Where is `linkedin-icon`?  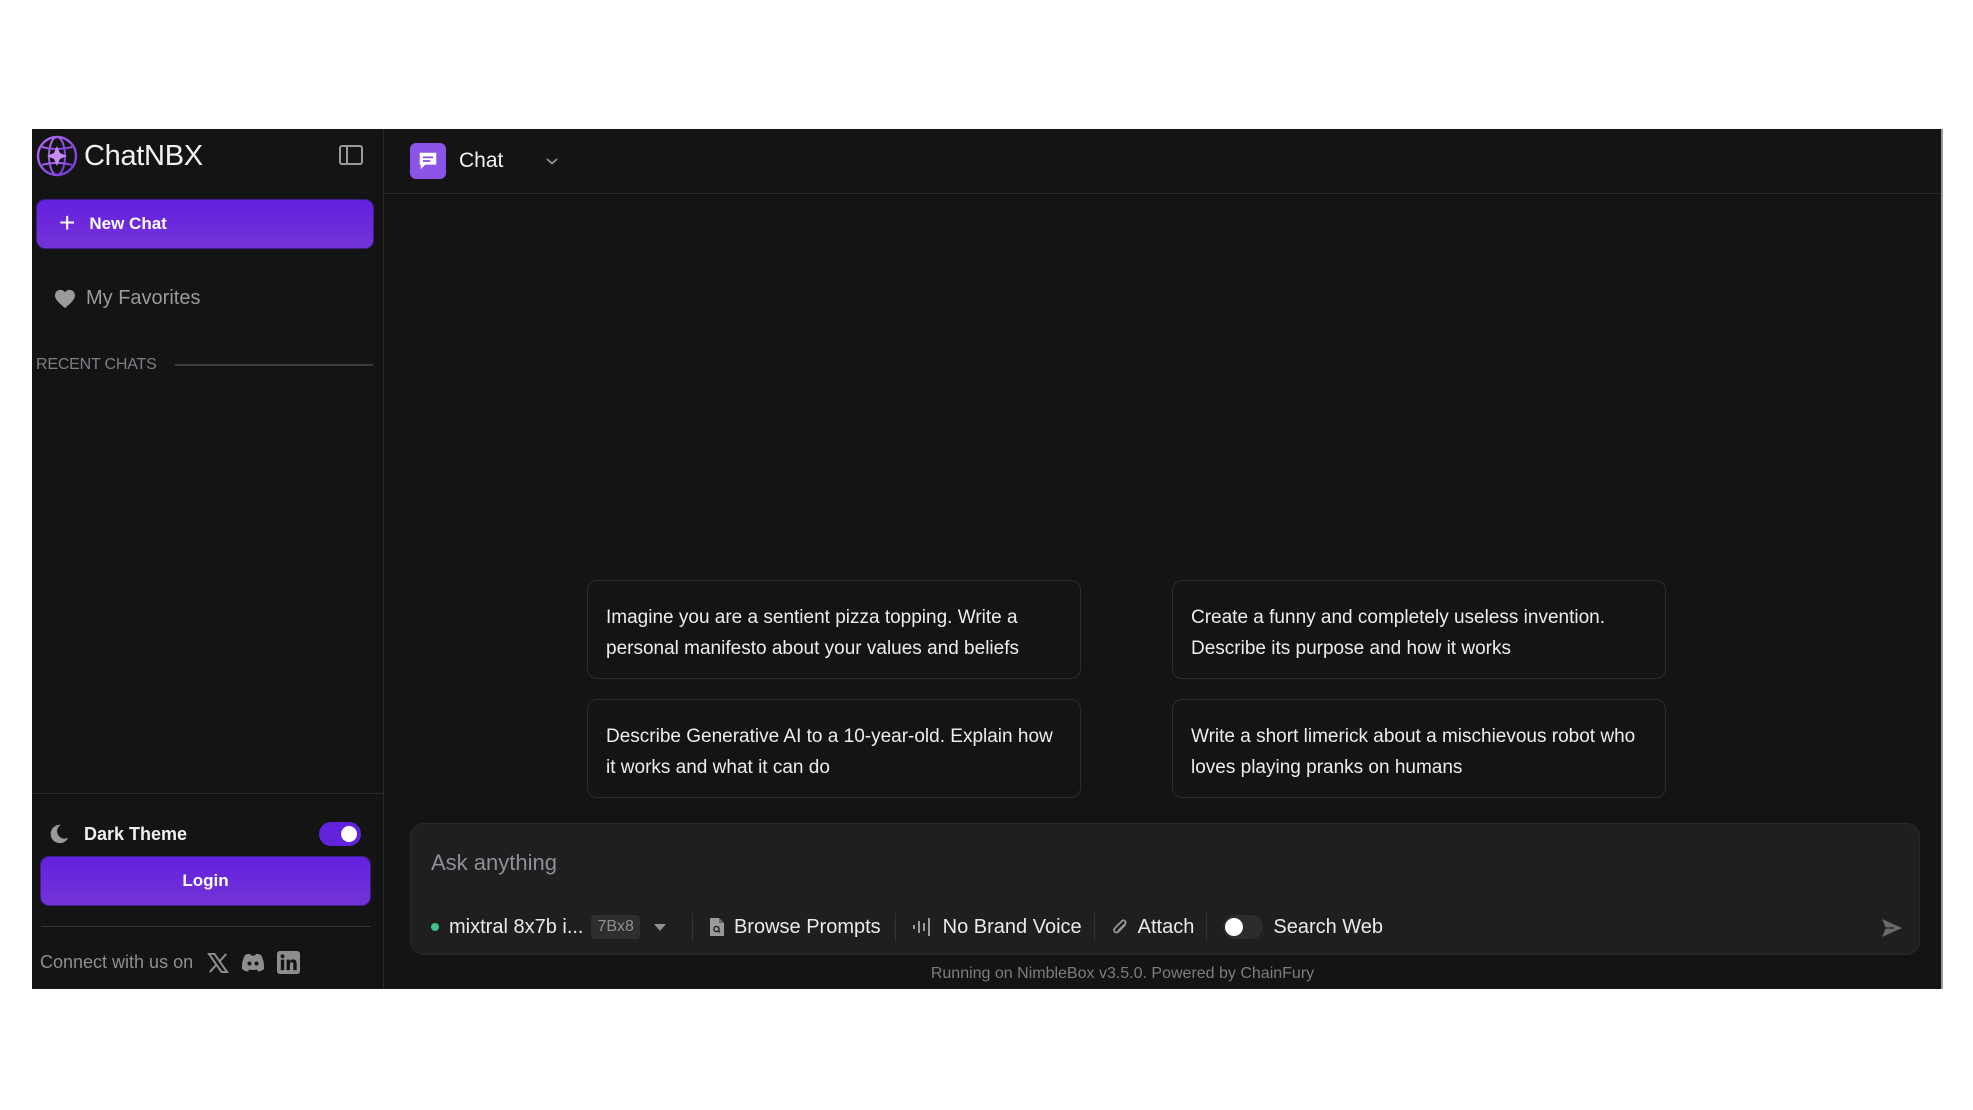 linkedin-icon is located at coordinates (289, 962).